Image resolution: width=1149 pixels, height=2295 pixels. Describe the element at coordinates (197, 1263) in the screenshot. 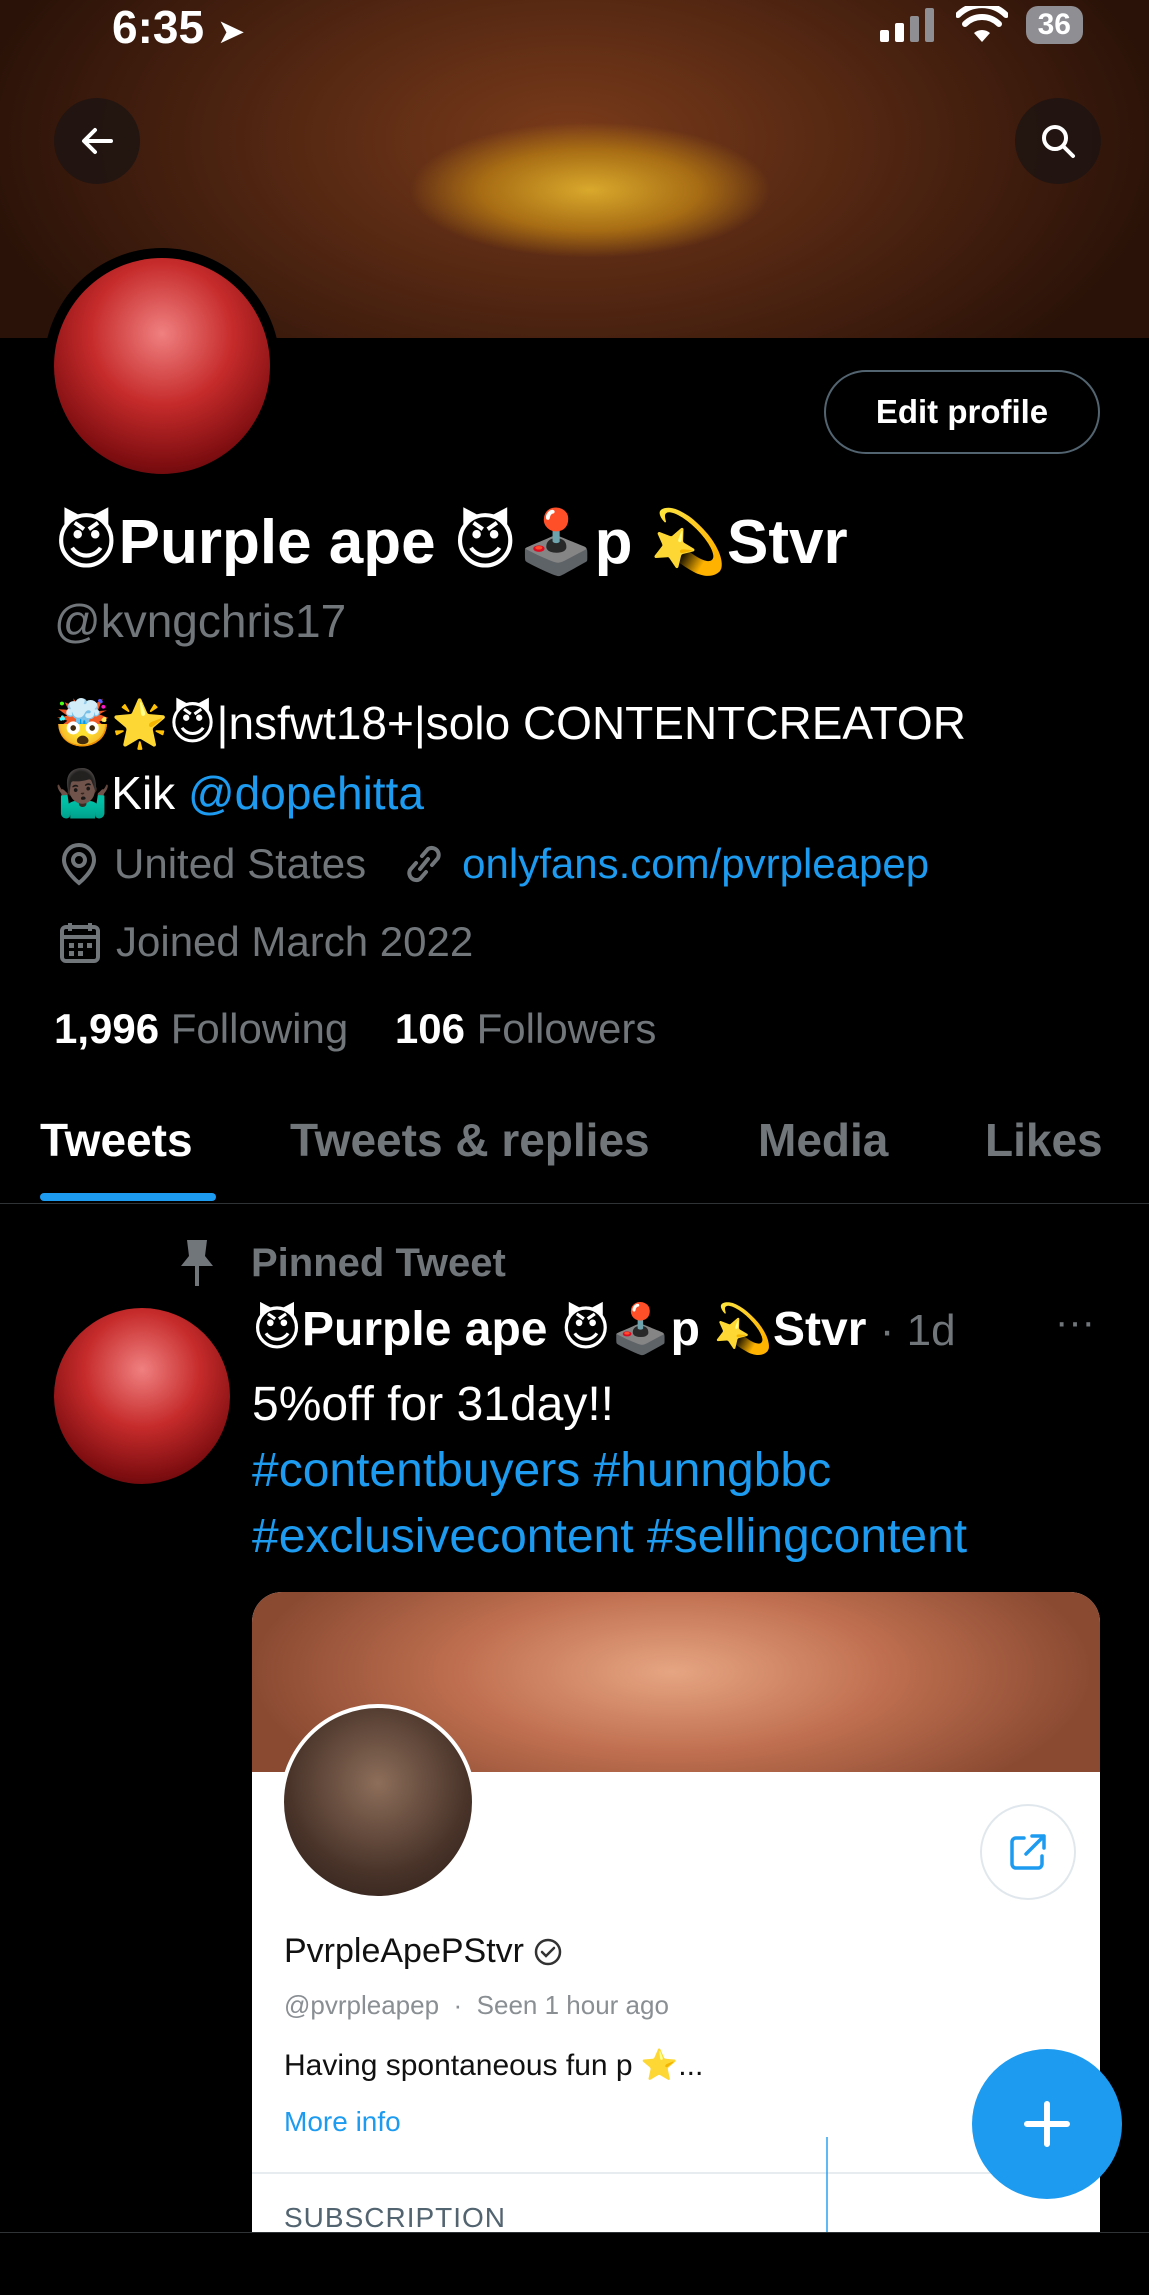

I see `pin-icon` at that location.